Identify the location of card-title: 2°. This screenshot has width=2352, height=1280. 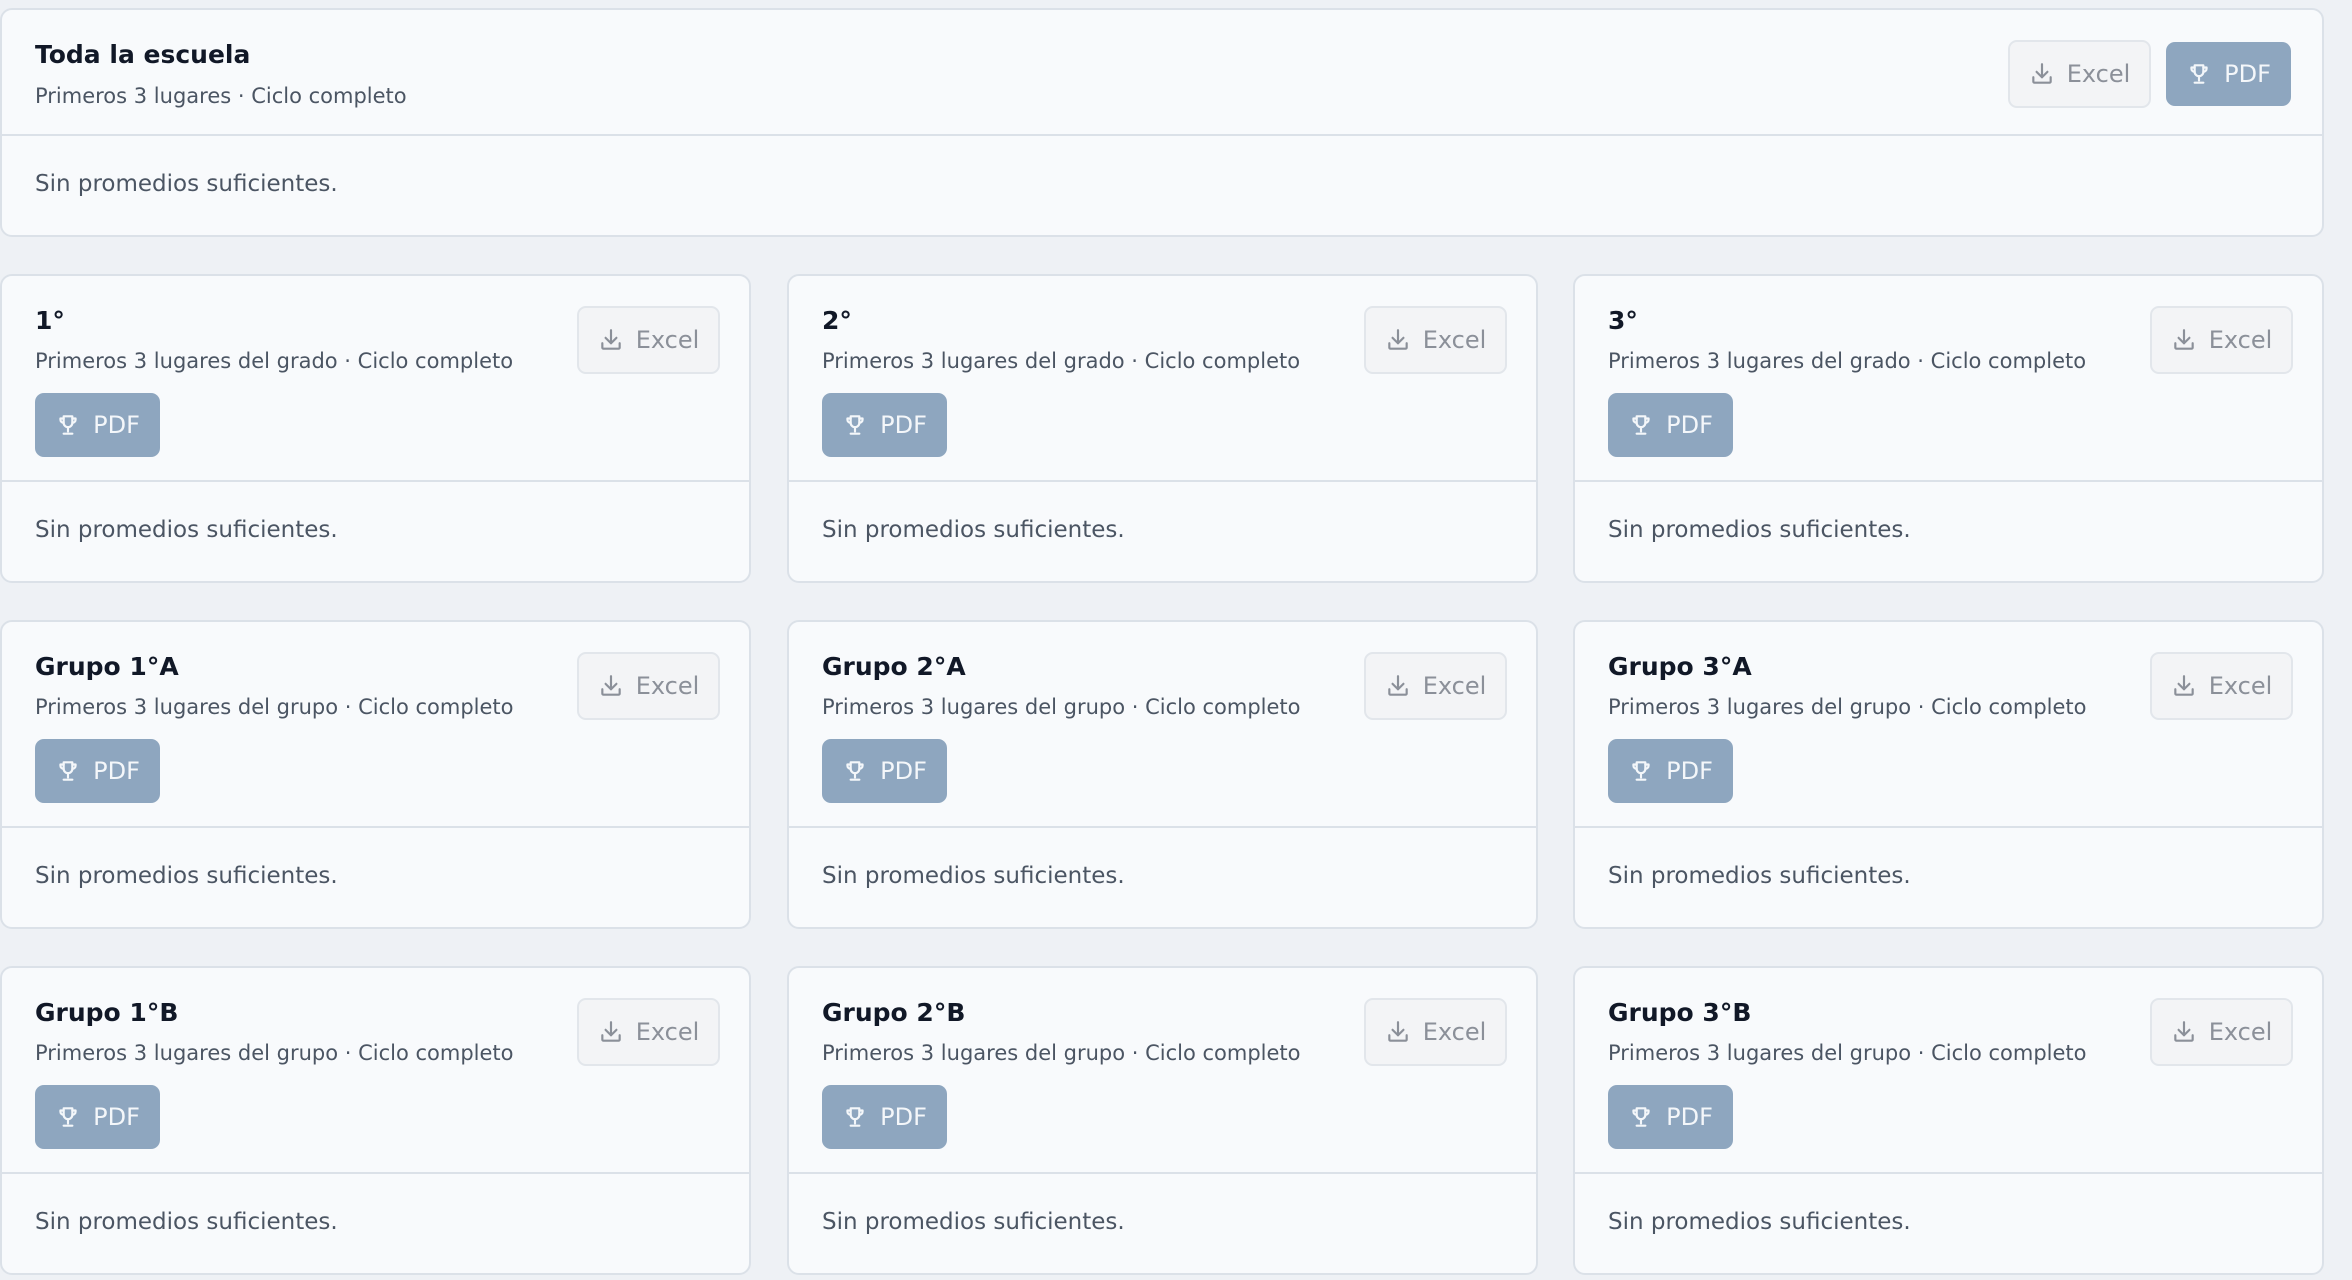
(837, 320).